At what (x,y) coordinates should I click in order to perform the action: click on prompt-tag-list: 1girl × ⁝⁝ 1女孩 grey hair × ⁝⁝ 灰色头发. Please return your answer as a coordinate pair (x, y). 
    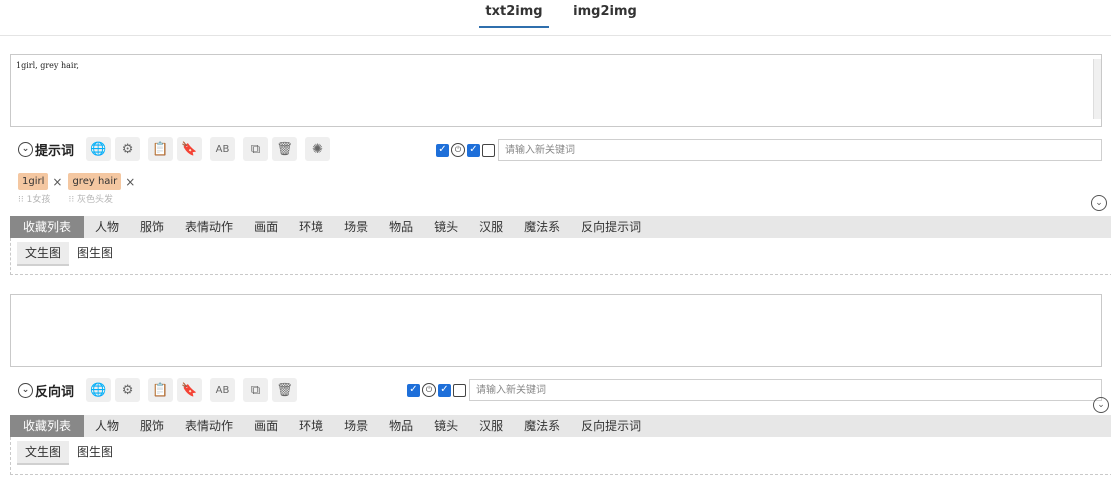
    Looking at the image, I should click on (77, 189).